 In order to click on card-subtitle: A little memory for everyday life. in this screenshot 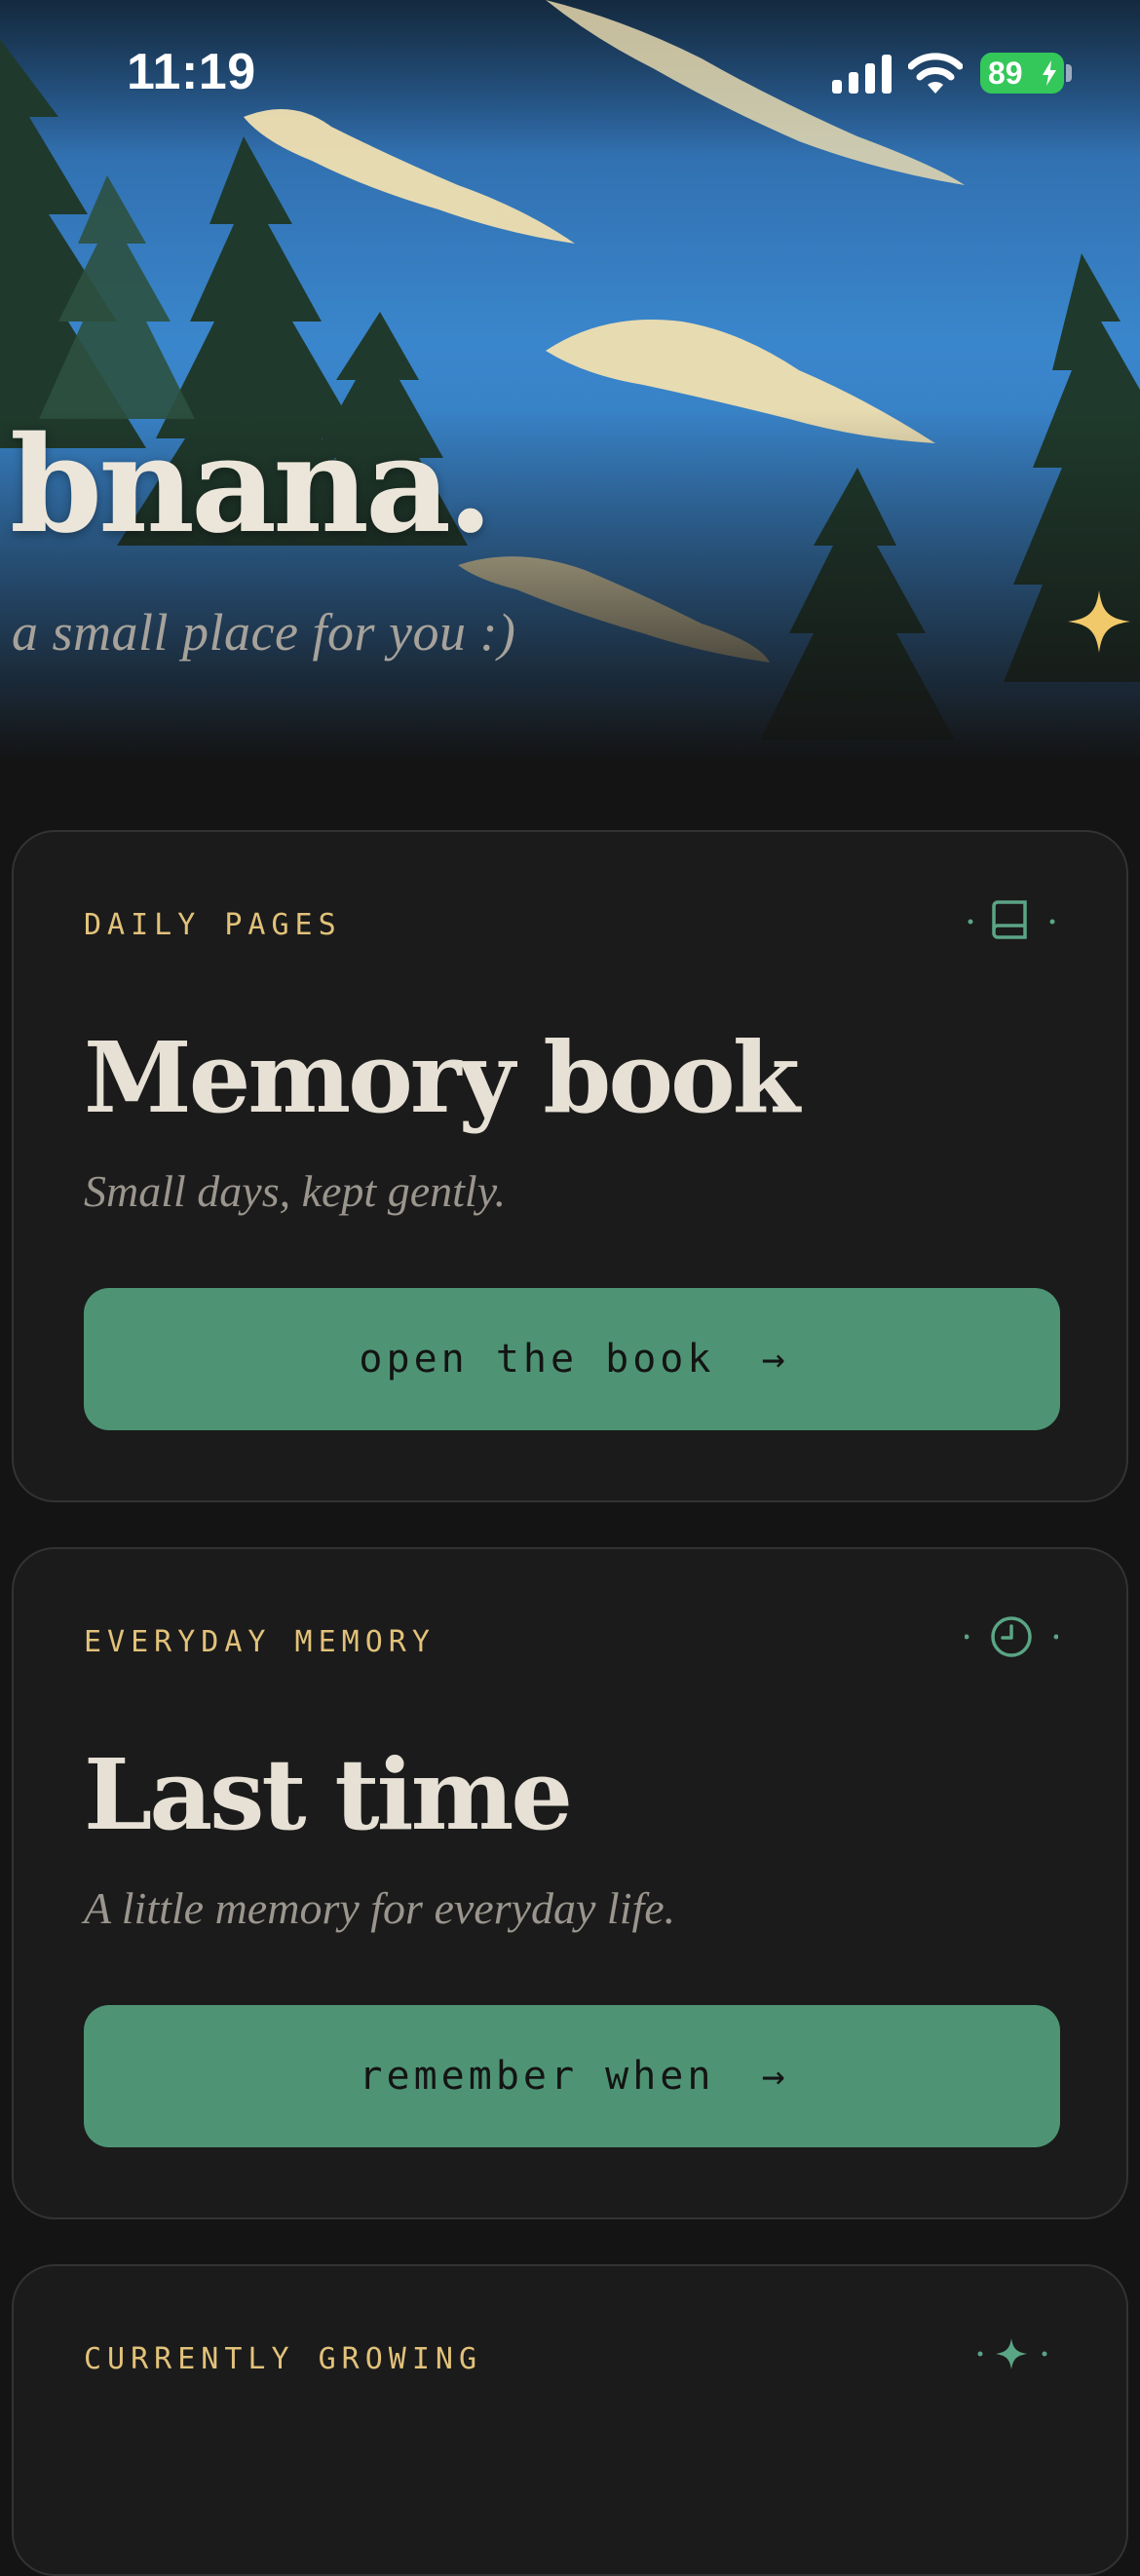, I will do `click(380, 1908)`.